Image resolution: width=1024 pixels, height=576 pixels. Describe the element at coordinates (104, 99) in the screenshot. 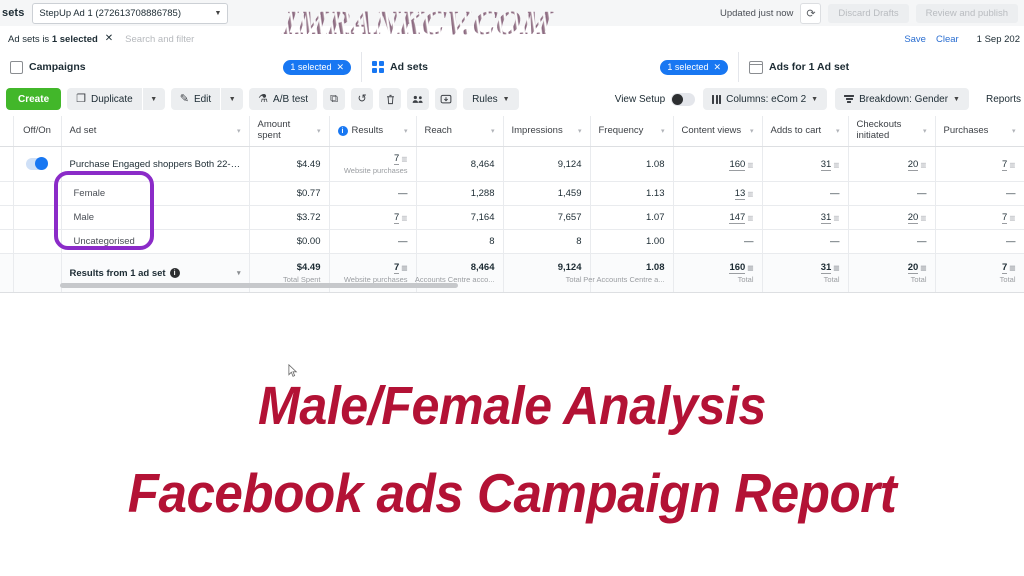

I see `duplicate-button: ❐ Duplicate` at that location.